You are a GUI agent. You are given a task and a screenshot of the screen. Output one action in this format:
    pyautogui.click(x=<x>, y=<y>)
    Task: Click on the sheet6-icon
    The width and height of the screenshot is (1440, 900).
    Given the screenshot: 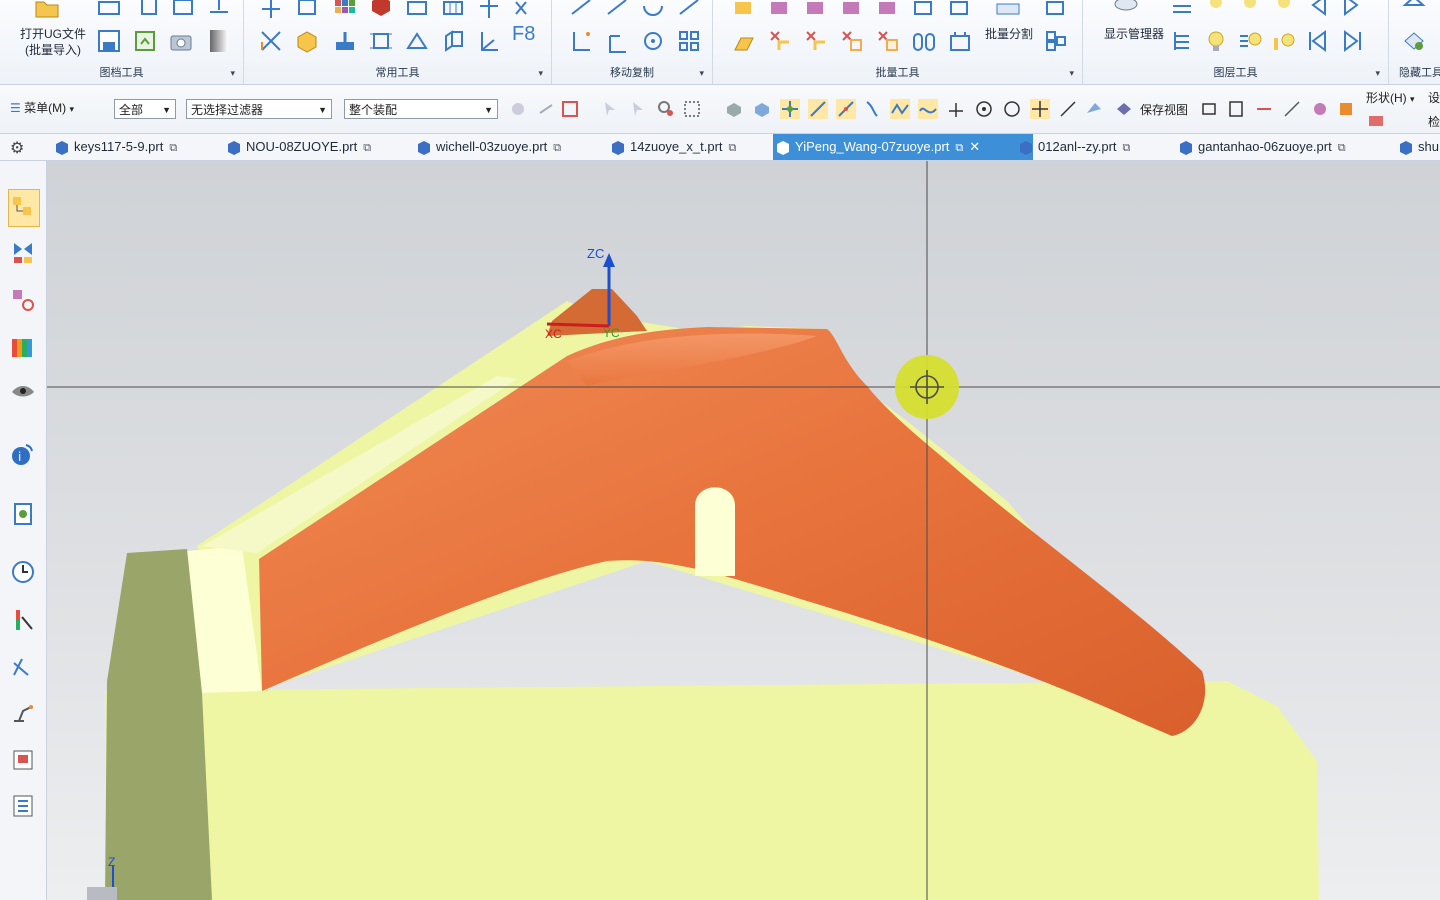 What is the action you would take?
    pyautogui.click(x=924, y=9)
    